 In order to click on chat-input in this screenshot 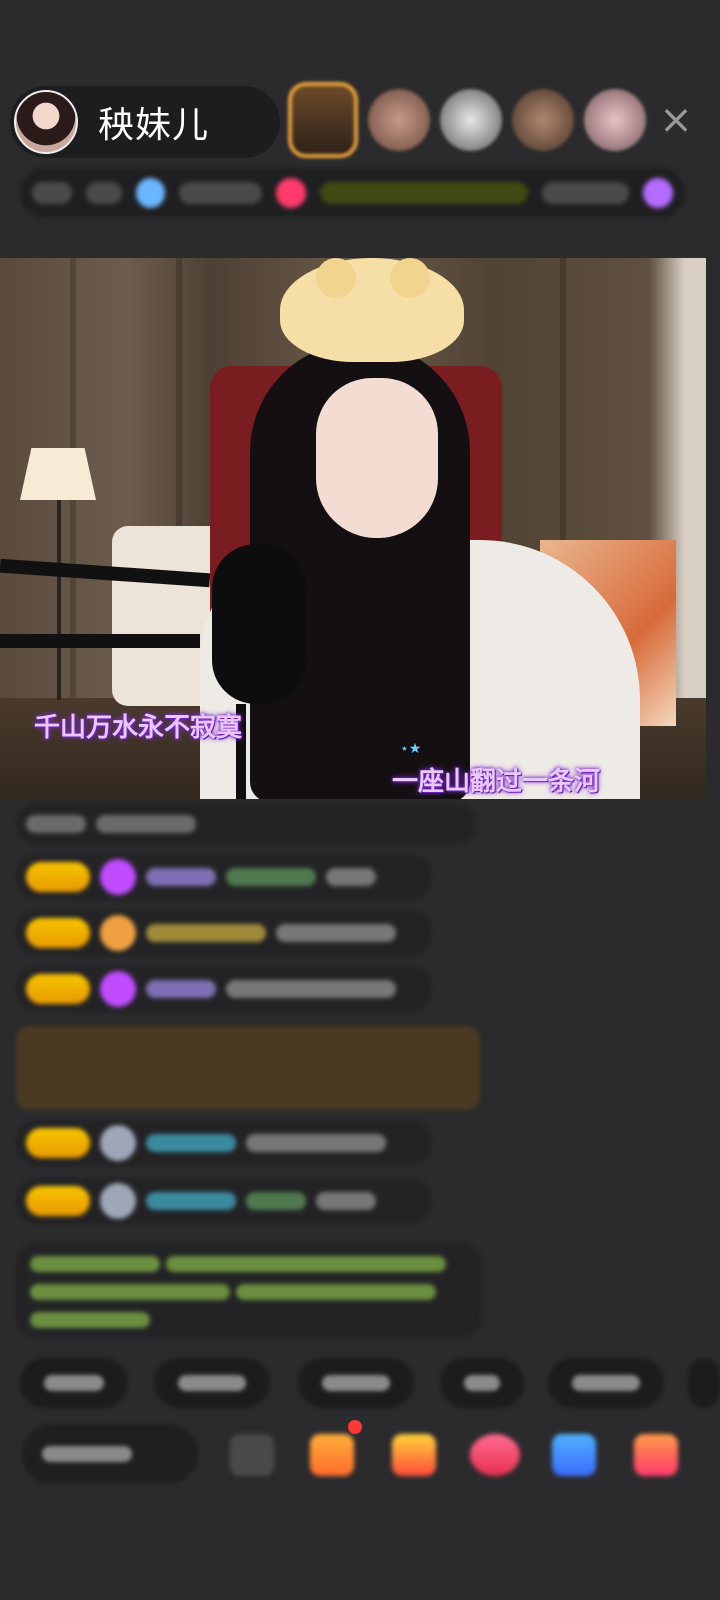, I will do `click(110, 1454)`.